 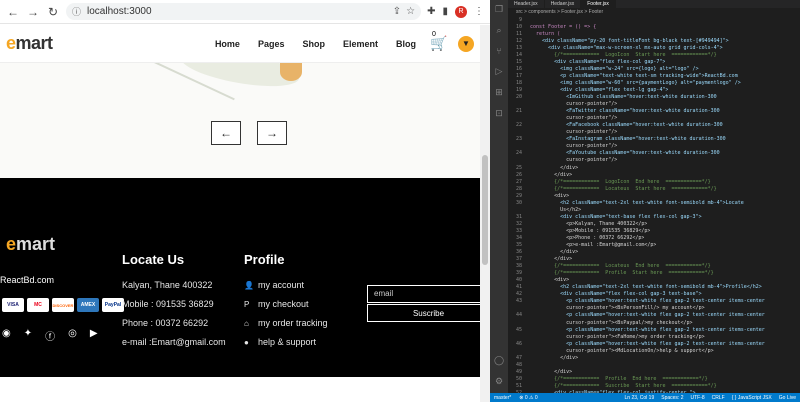 What do you see at coordinates (479, 11) in the screenshot?
I see `menu-kebab-icon: ⋮` at bounding box center [479, 11].